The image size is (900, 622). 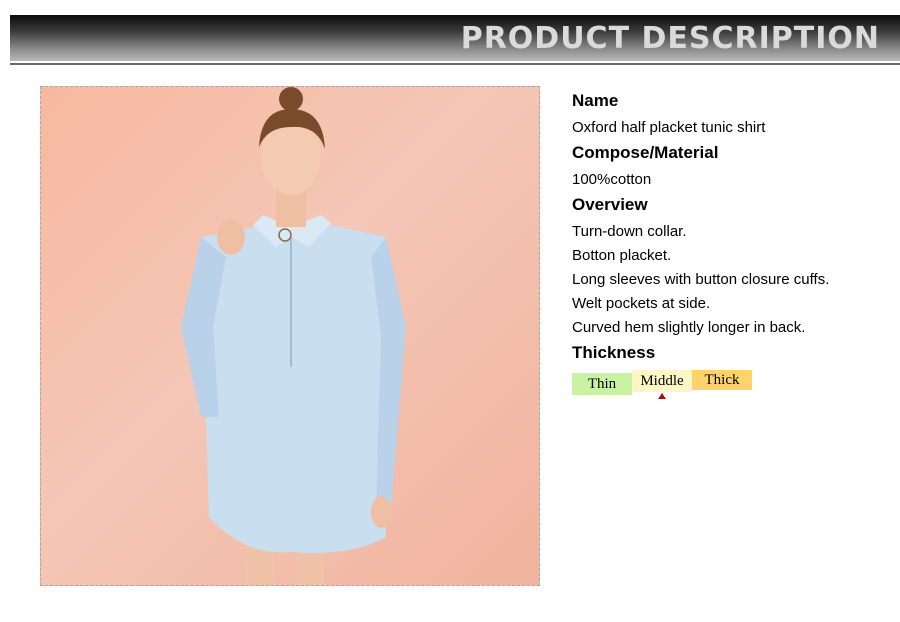 What do you see at coordinates (595, 100) in the screenshot?
I see `name-label: Name` at bounding box center [595, 100].